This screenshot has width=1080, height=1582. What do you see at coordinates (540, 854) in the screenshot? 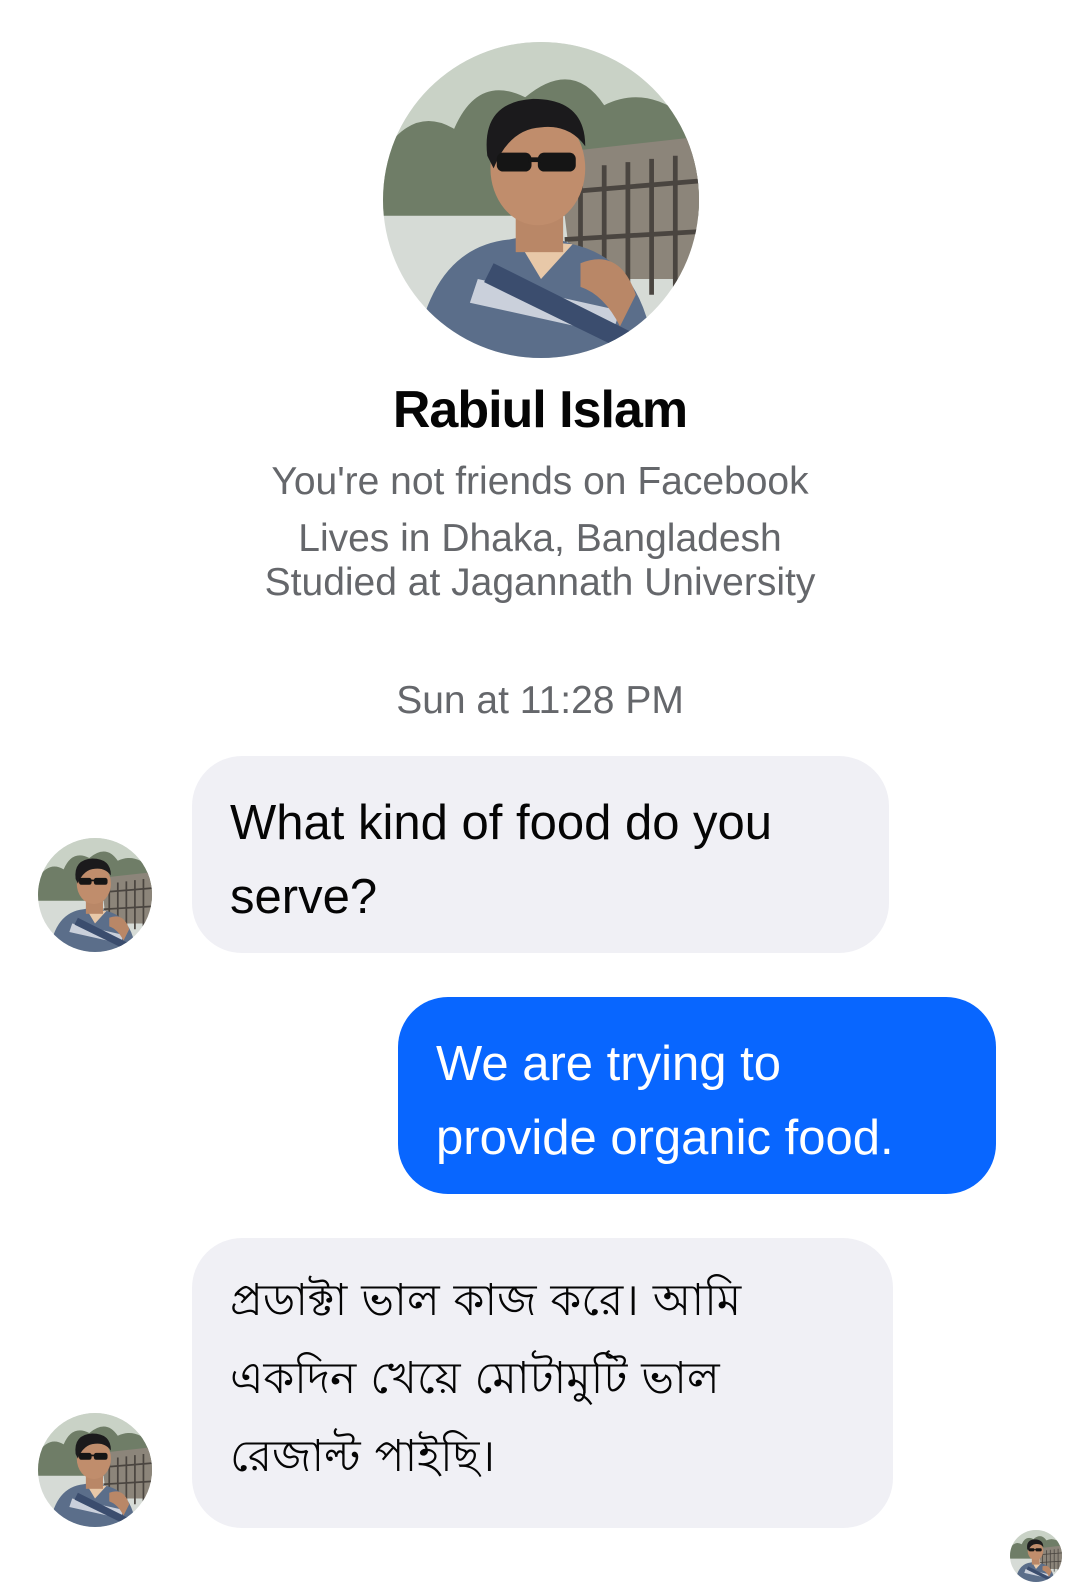
I see `message-bubble-incoming: What kind of food do you serve?` at bounding box center [540, 854].